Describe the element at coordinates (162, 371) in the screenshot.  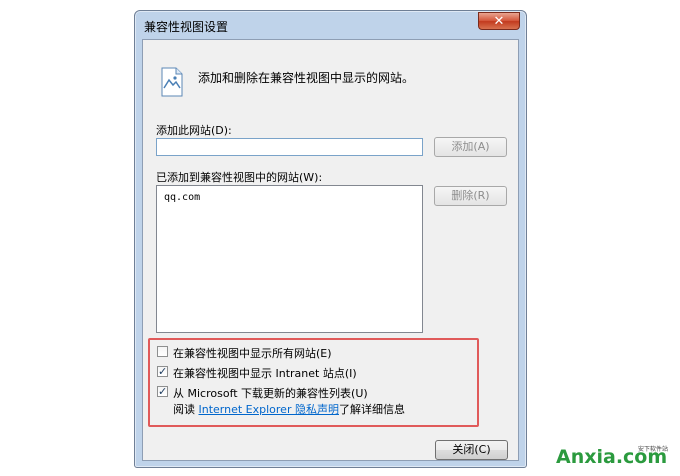
I see `checkbox-show-intranet: ✓` at that location.